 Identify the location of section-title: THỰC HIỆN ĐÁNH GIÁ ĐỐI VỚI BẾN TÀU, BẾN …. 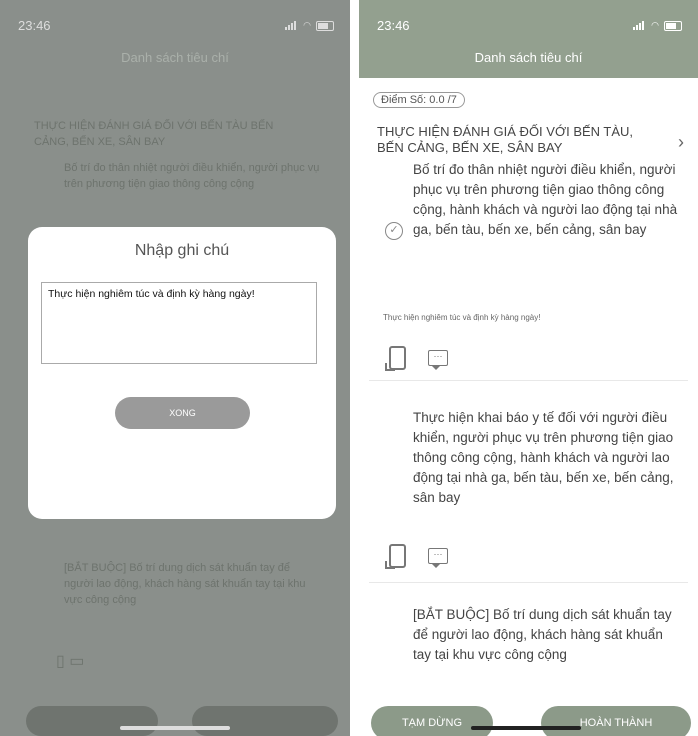
(517, 140).